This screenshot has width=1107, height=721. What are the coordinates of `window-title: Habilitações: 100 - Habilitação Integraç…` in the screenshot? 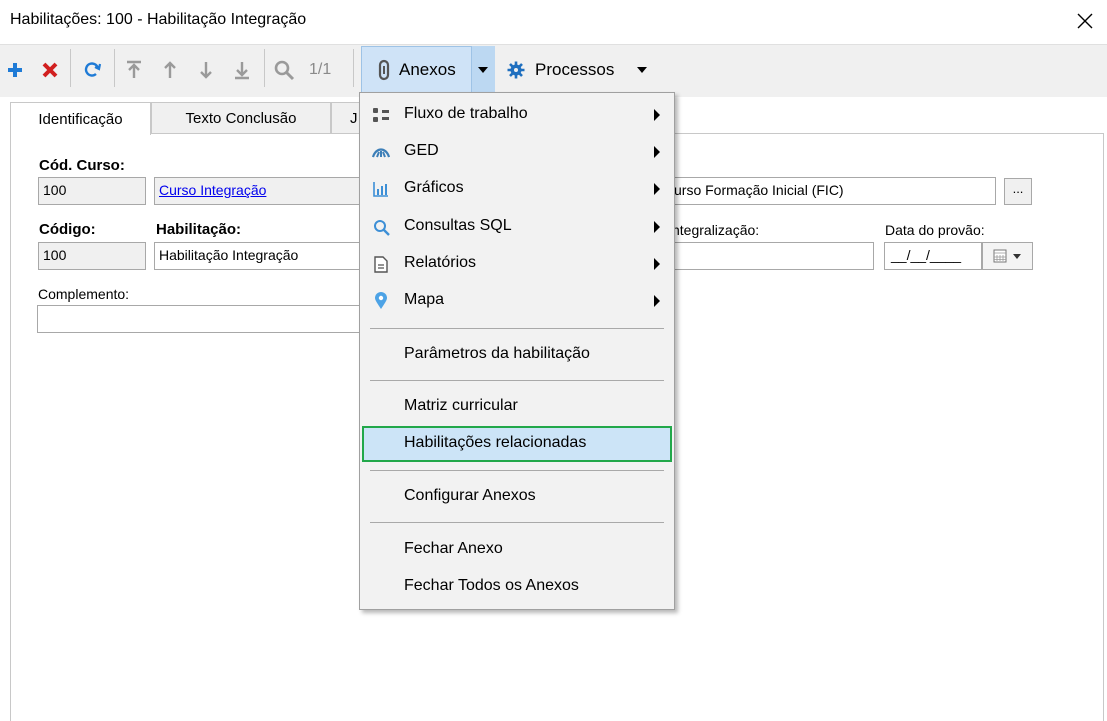 It's located at (158, 19).